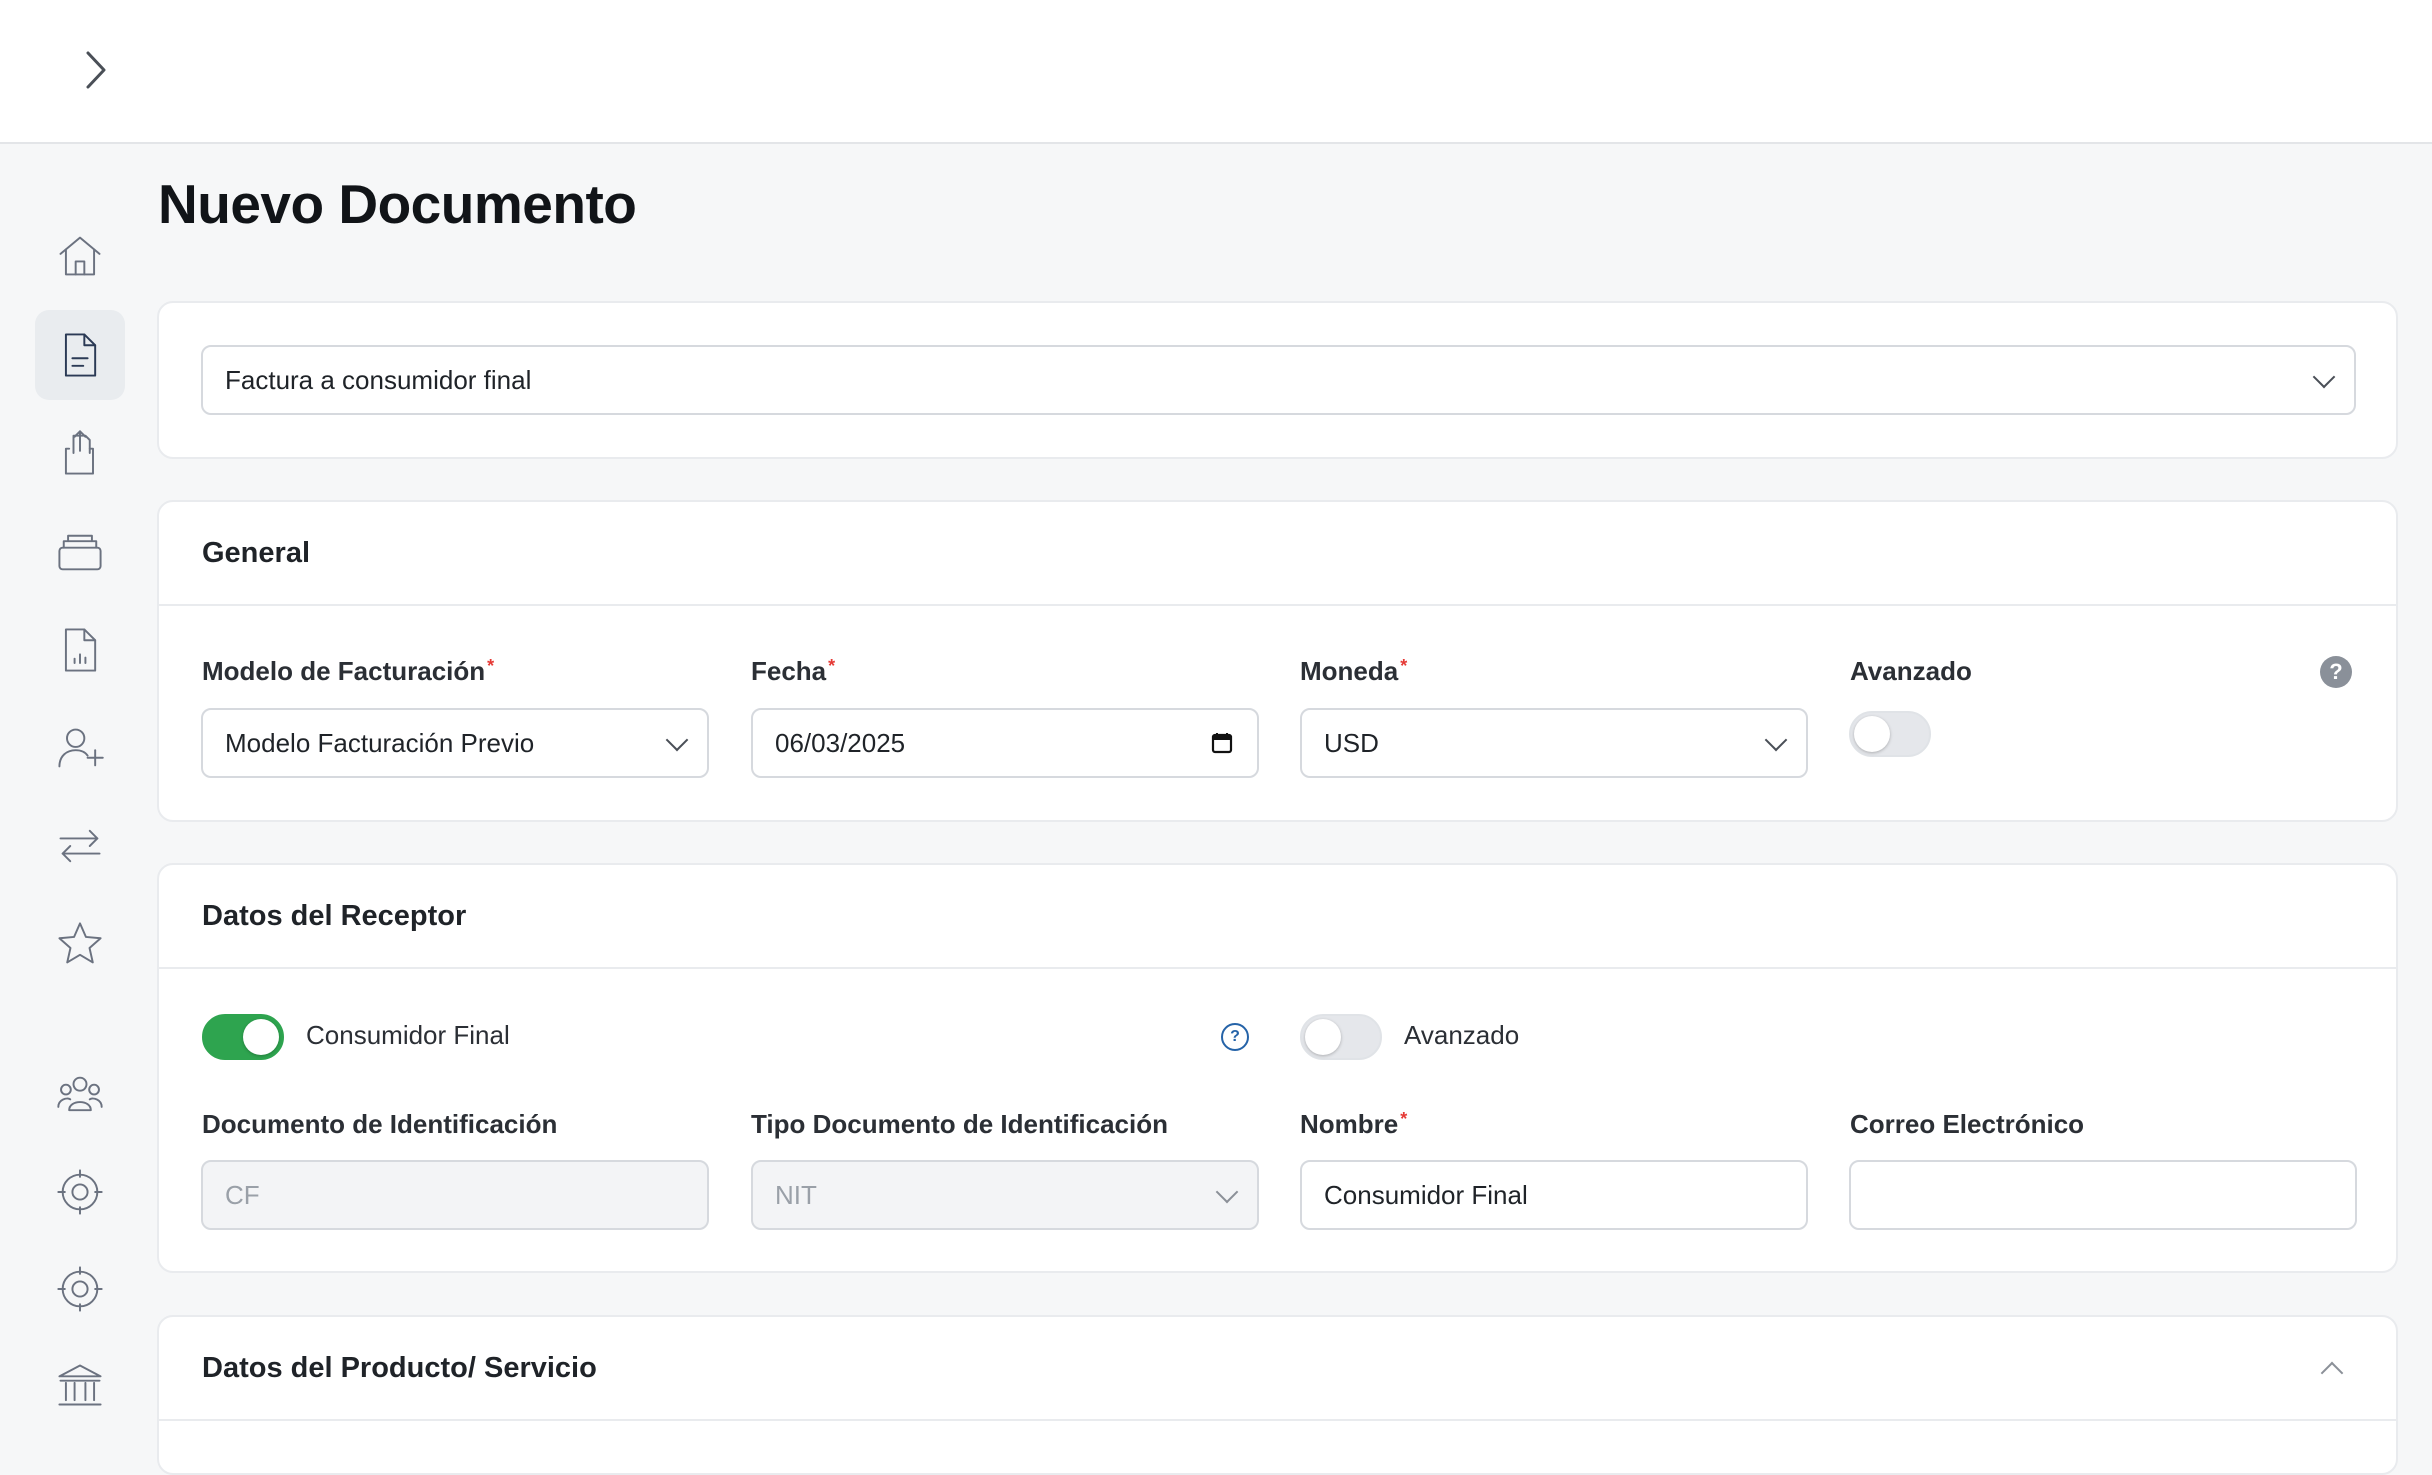  I want to click on receptor-avanzado-toggle, so click(1341, 1037).